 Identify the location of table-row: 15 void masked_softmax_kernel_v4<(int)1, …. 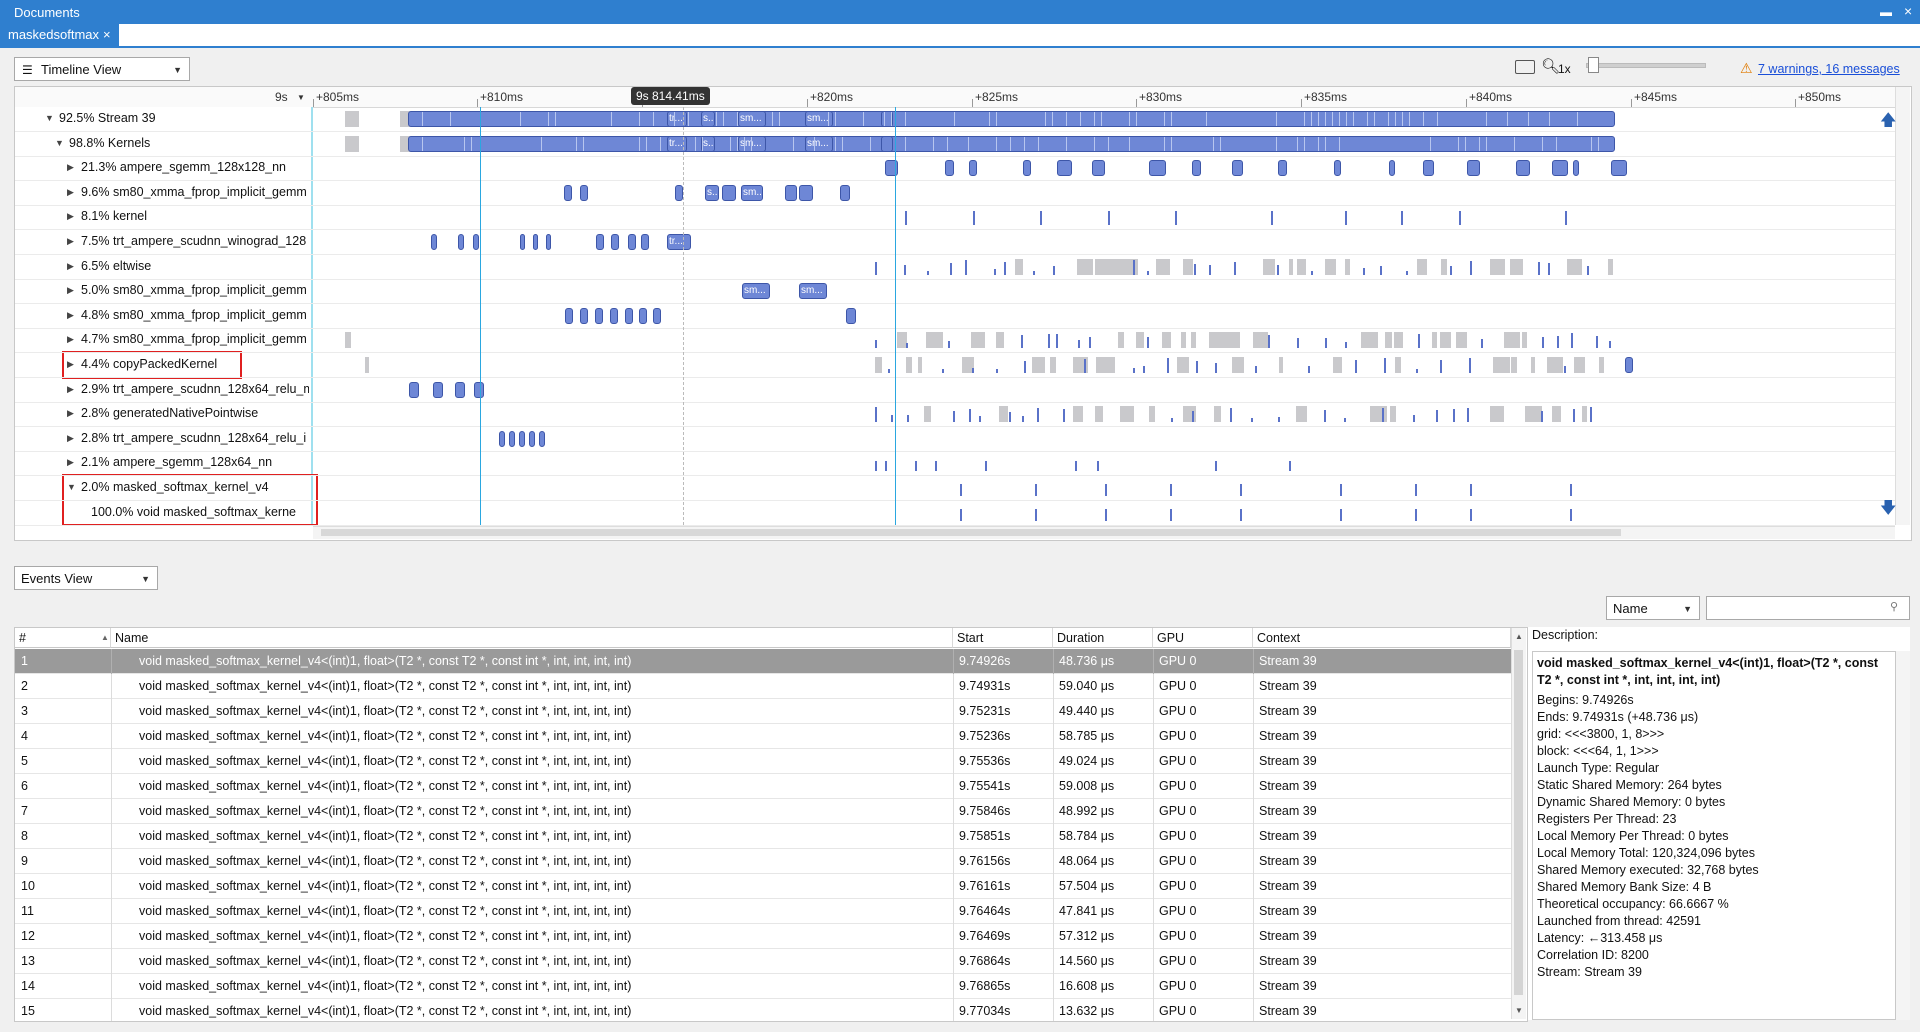
(763, 1010).